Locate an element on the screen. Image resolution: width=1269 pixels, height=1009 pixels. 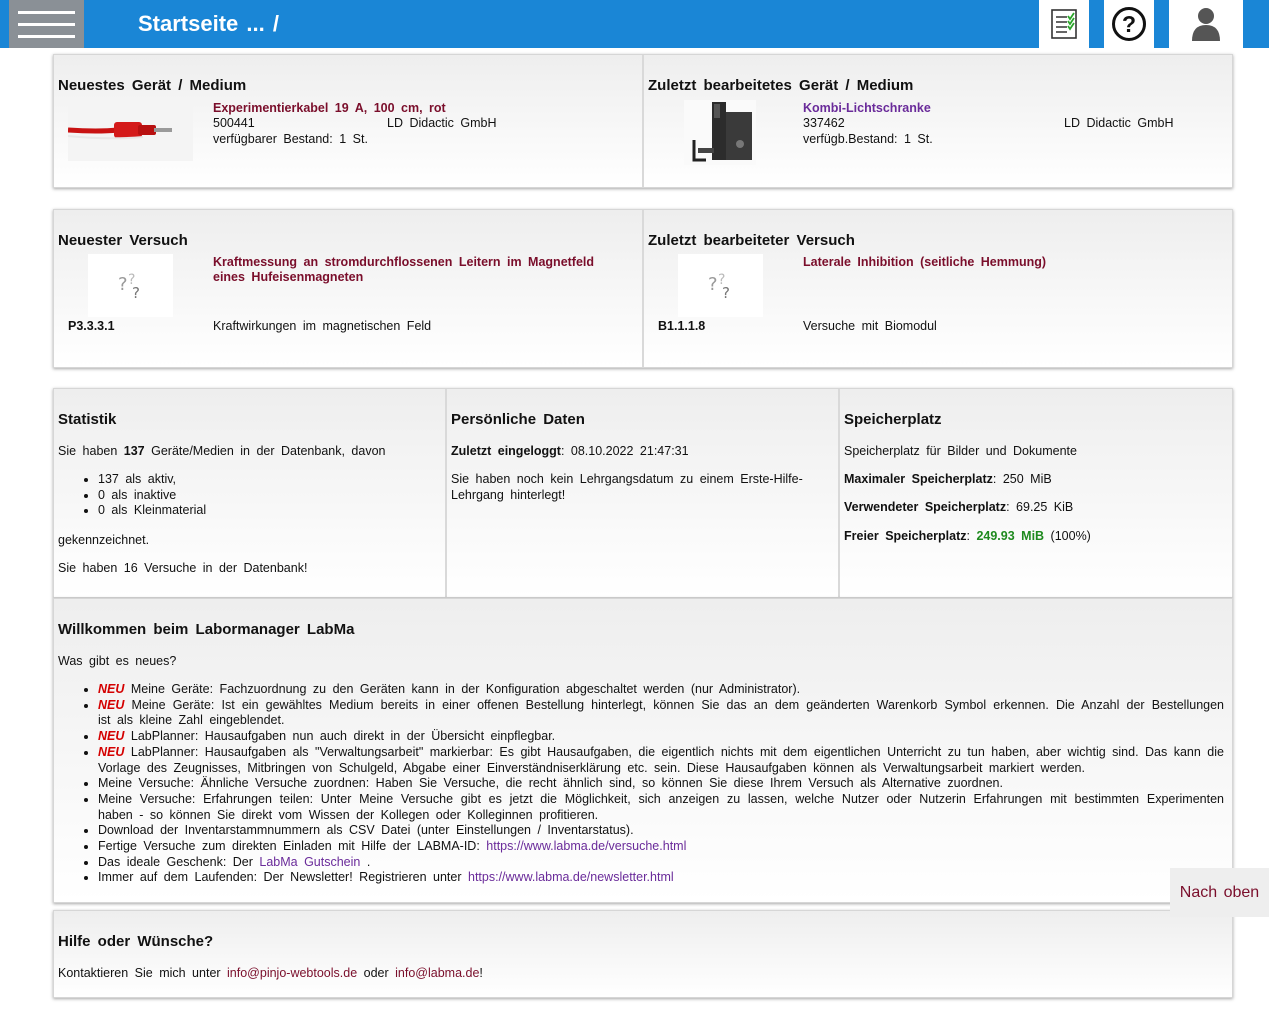
device-name-link: Experimentierkabel 19 A, 100 cm, rot is located at coordinates (329, 108).